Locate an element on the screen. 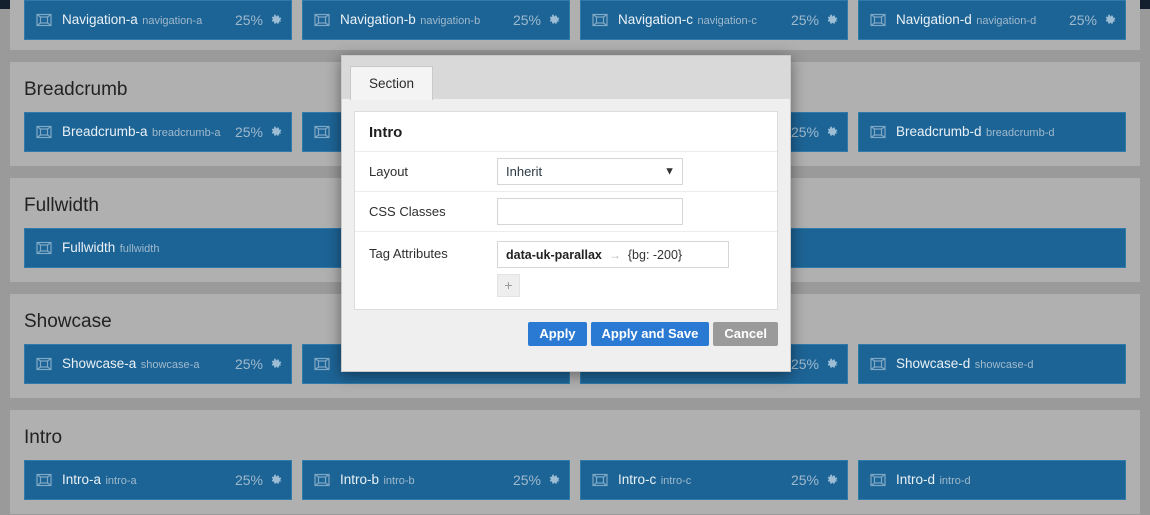  item-subtitle: breadcrumb-d is located at coordinates (1020, 132).